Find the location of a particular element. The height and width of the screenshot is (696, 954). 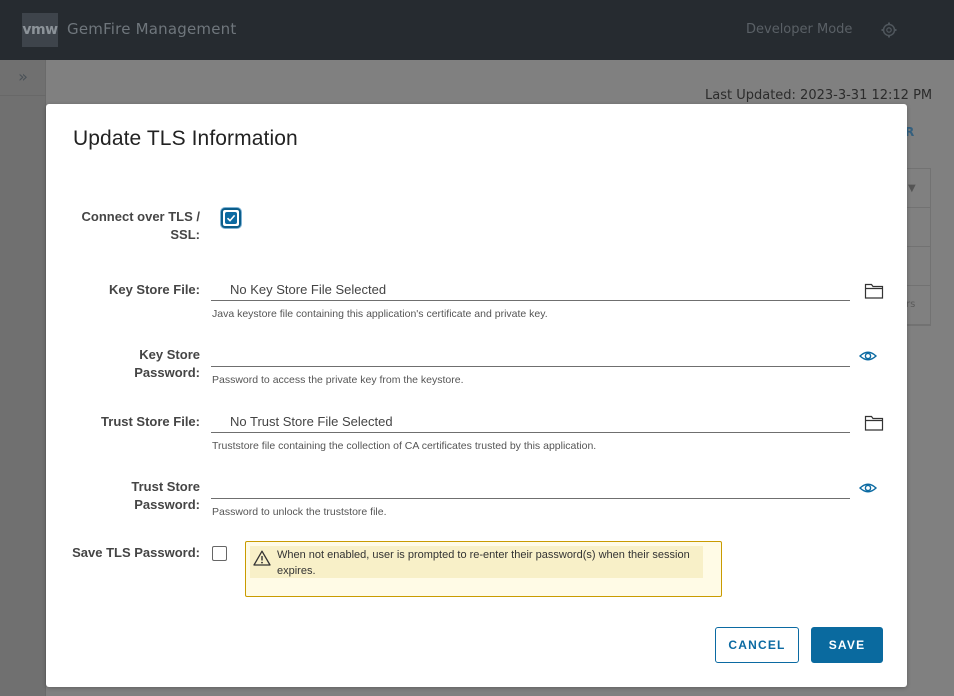

trust-store-password-help: Password to unlock the truststore file. is located at coordinates (299, 512).